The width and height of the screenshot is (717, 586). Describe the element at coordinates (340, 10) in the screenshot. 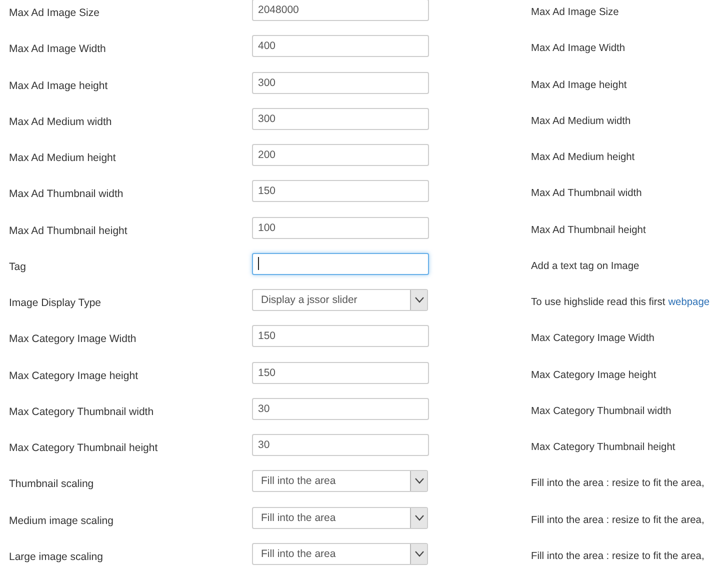

I see `input-field: 2048000` at that location.